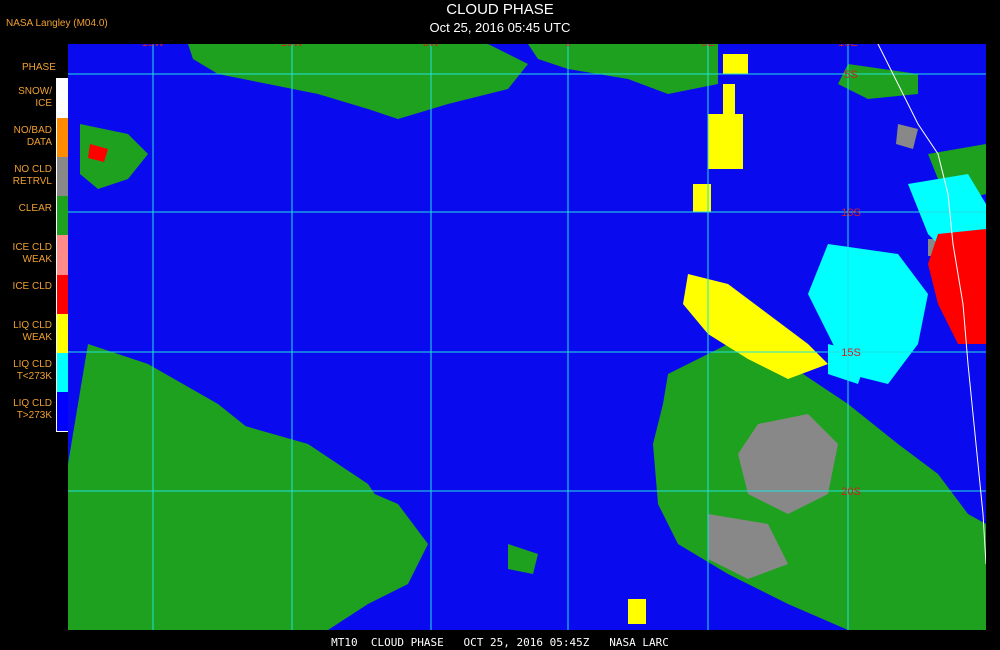 The width and height of the screenshot is (1000, 650). I want to click on legend-label: LIQ CLD T<273K, so click(32, 371).